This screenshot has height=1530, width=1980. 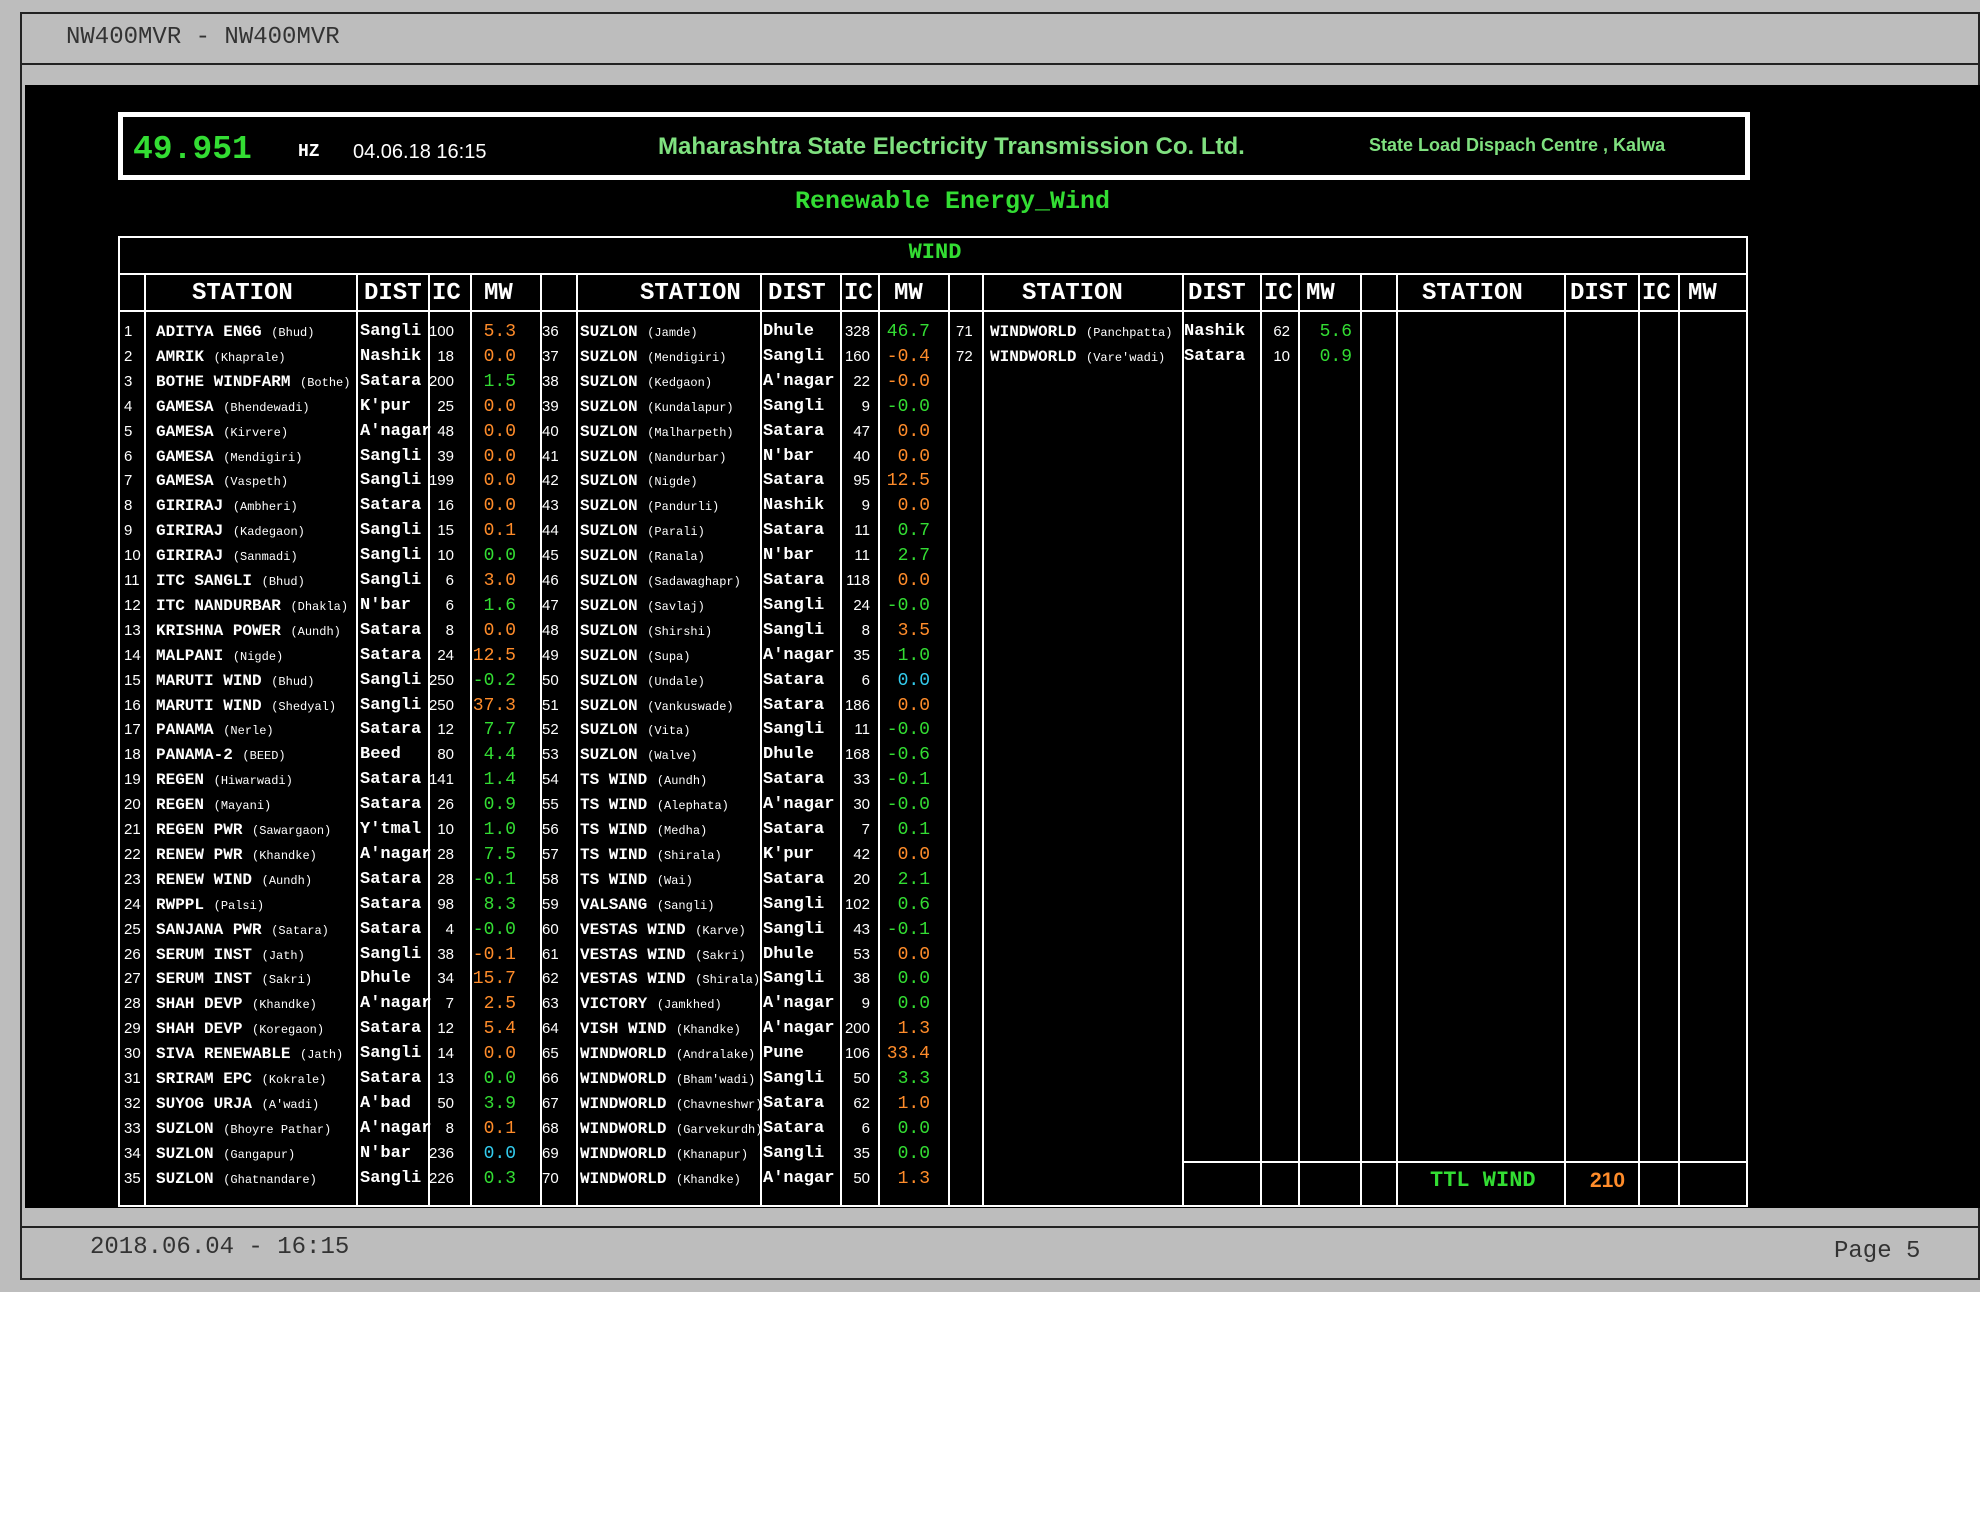 What do you see at coordinates (445, 555) in the screenshot?
I see `installed-capacity: 10` at bounding box center [445, 555].